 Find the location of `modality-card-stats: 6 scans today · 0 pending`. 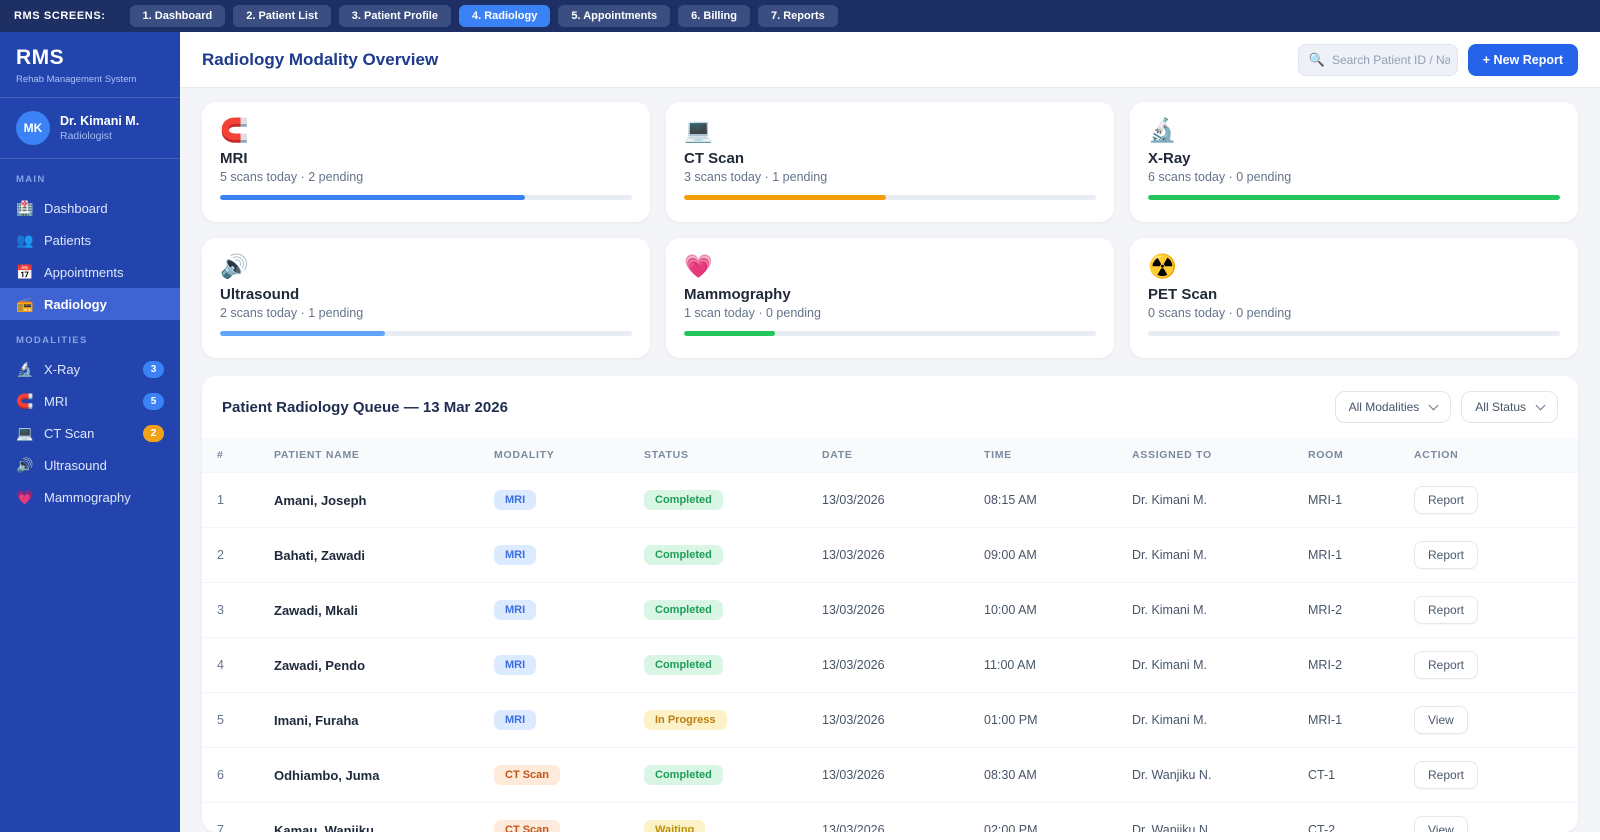

modality-card-stats: 6 scans today · 0 pending is located at coordinates (1220, 177).